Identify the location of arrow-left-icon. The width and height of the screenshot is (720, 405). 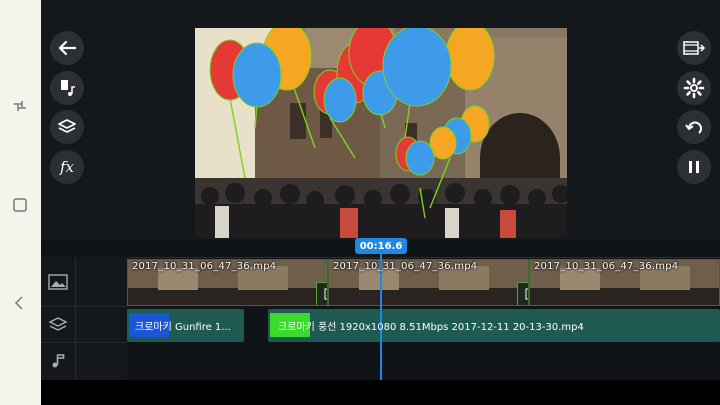
(67, 48).